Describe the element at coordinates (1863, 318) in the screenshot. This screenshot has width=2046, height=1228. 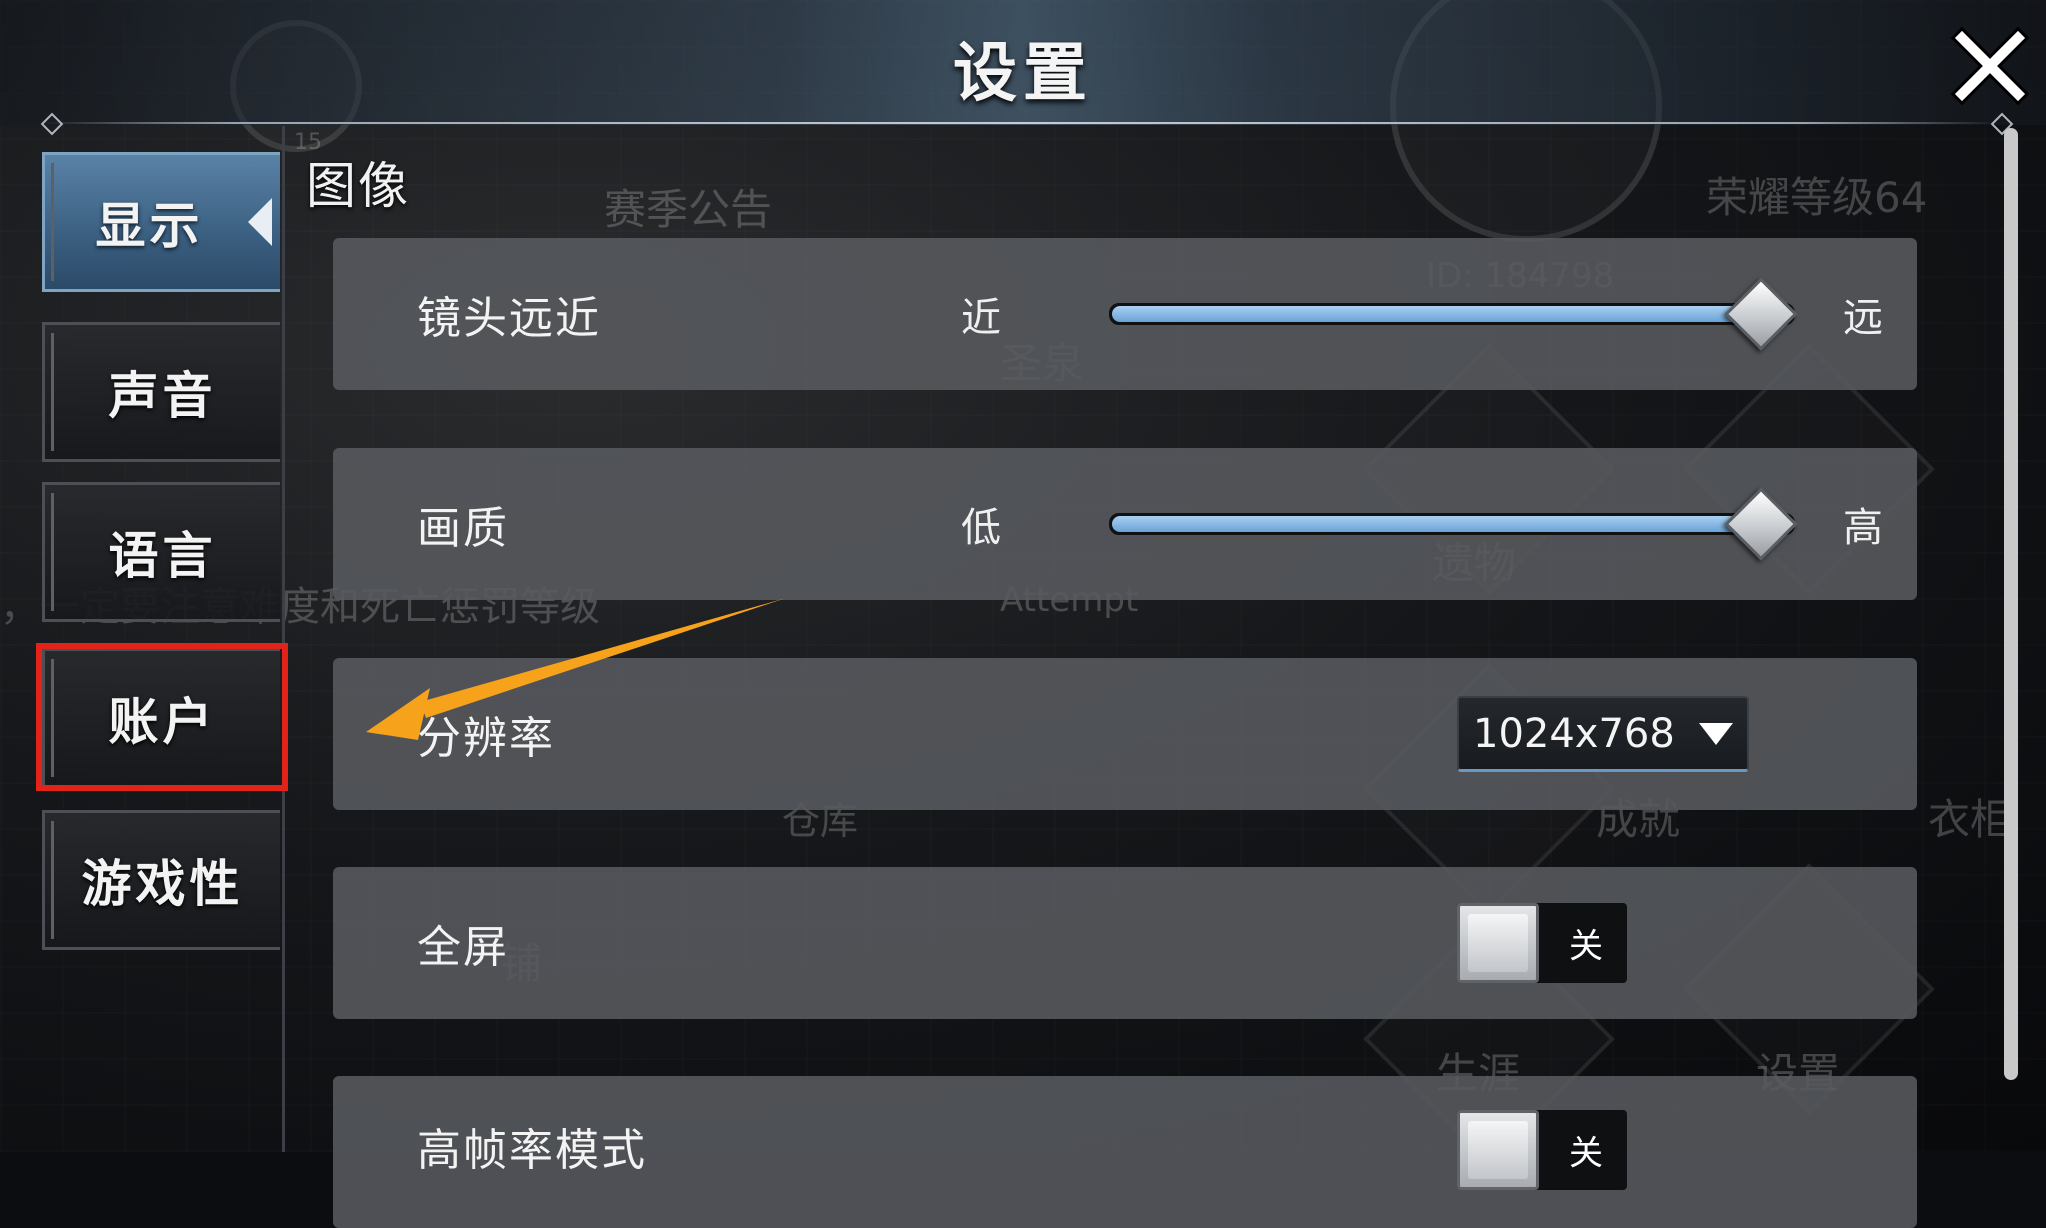
I see `slider-max-label: 远` at that location.